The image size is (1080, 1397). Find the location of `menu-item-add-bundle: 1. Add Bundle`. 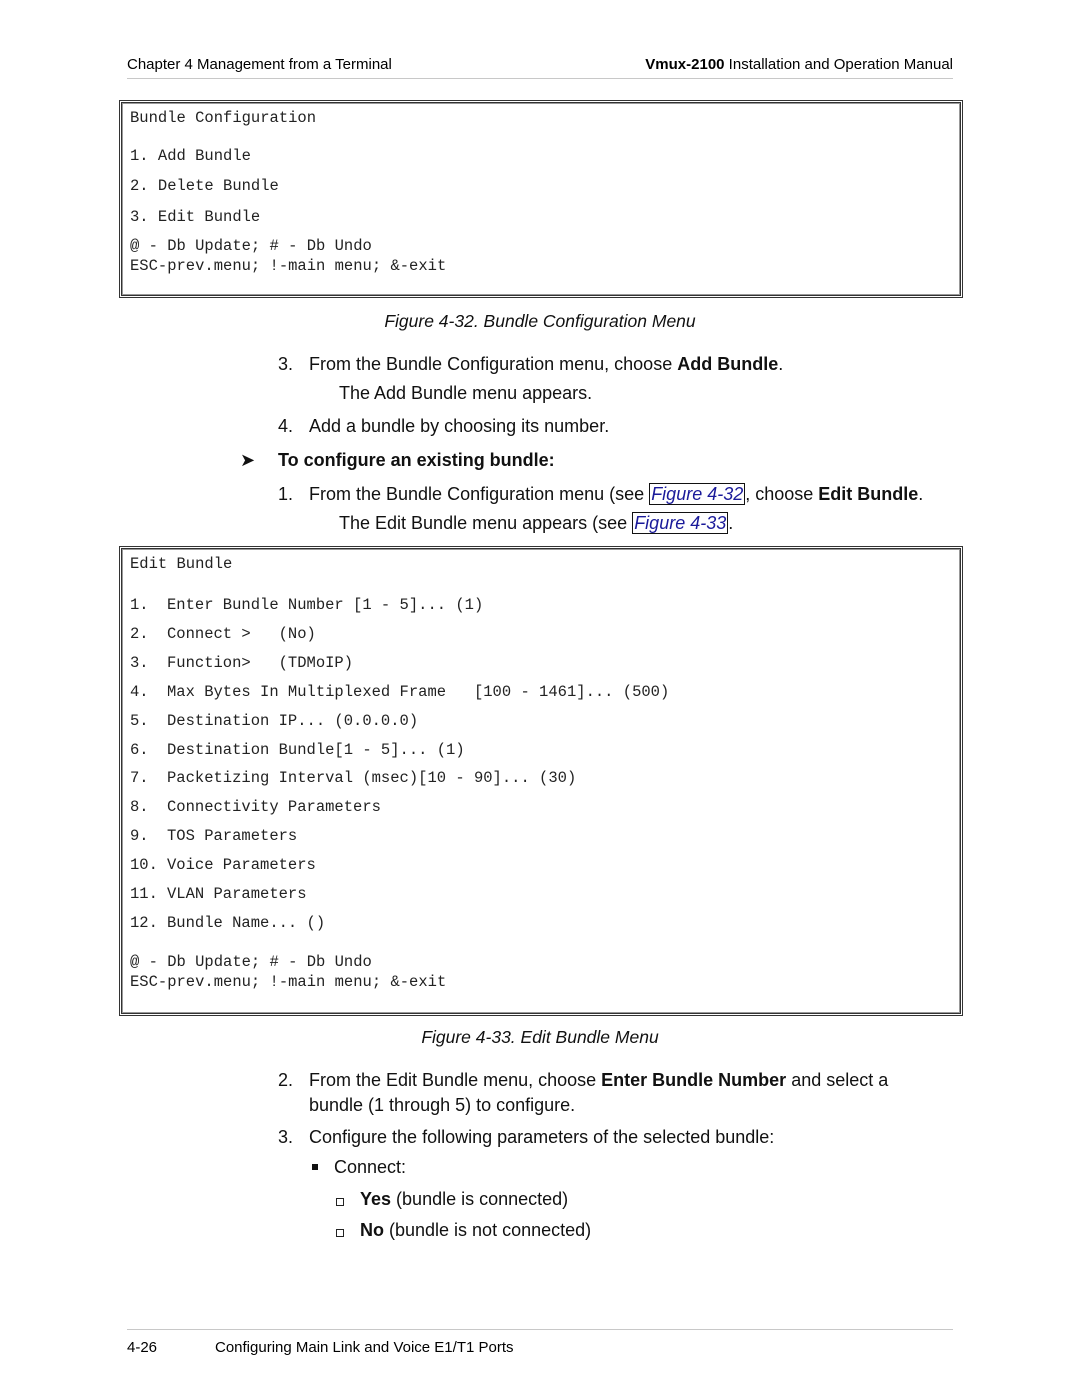

menu-item-add-bundle: 1. Add Bundle is located at coordinates (190, 156).